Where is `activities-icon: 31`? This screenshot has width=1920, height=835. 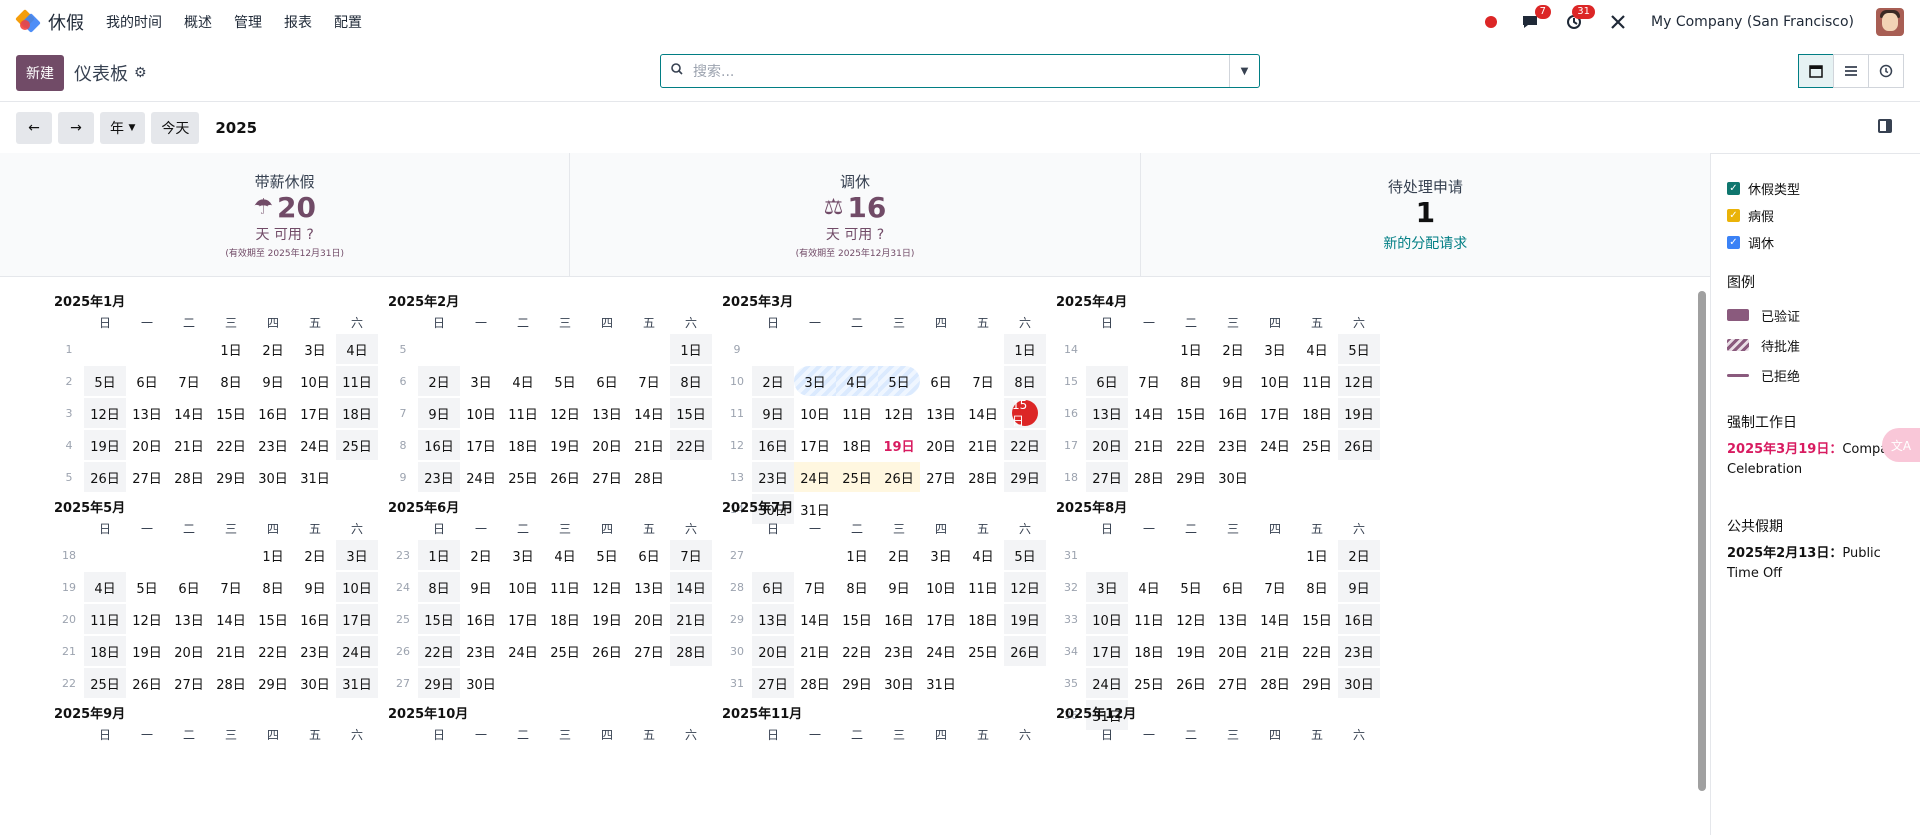 activities-icon: 31 is located at coordinates (1579, 19).